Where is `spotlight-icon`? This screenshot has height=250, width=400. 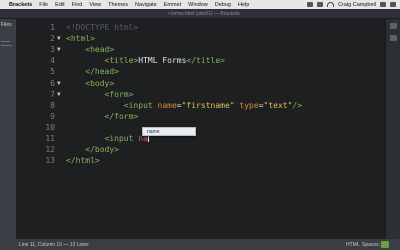
spotlight-icon is located at coordinates (383, 4).